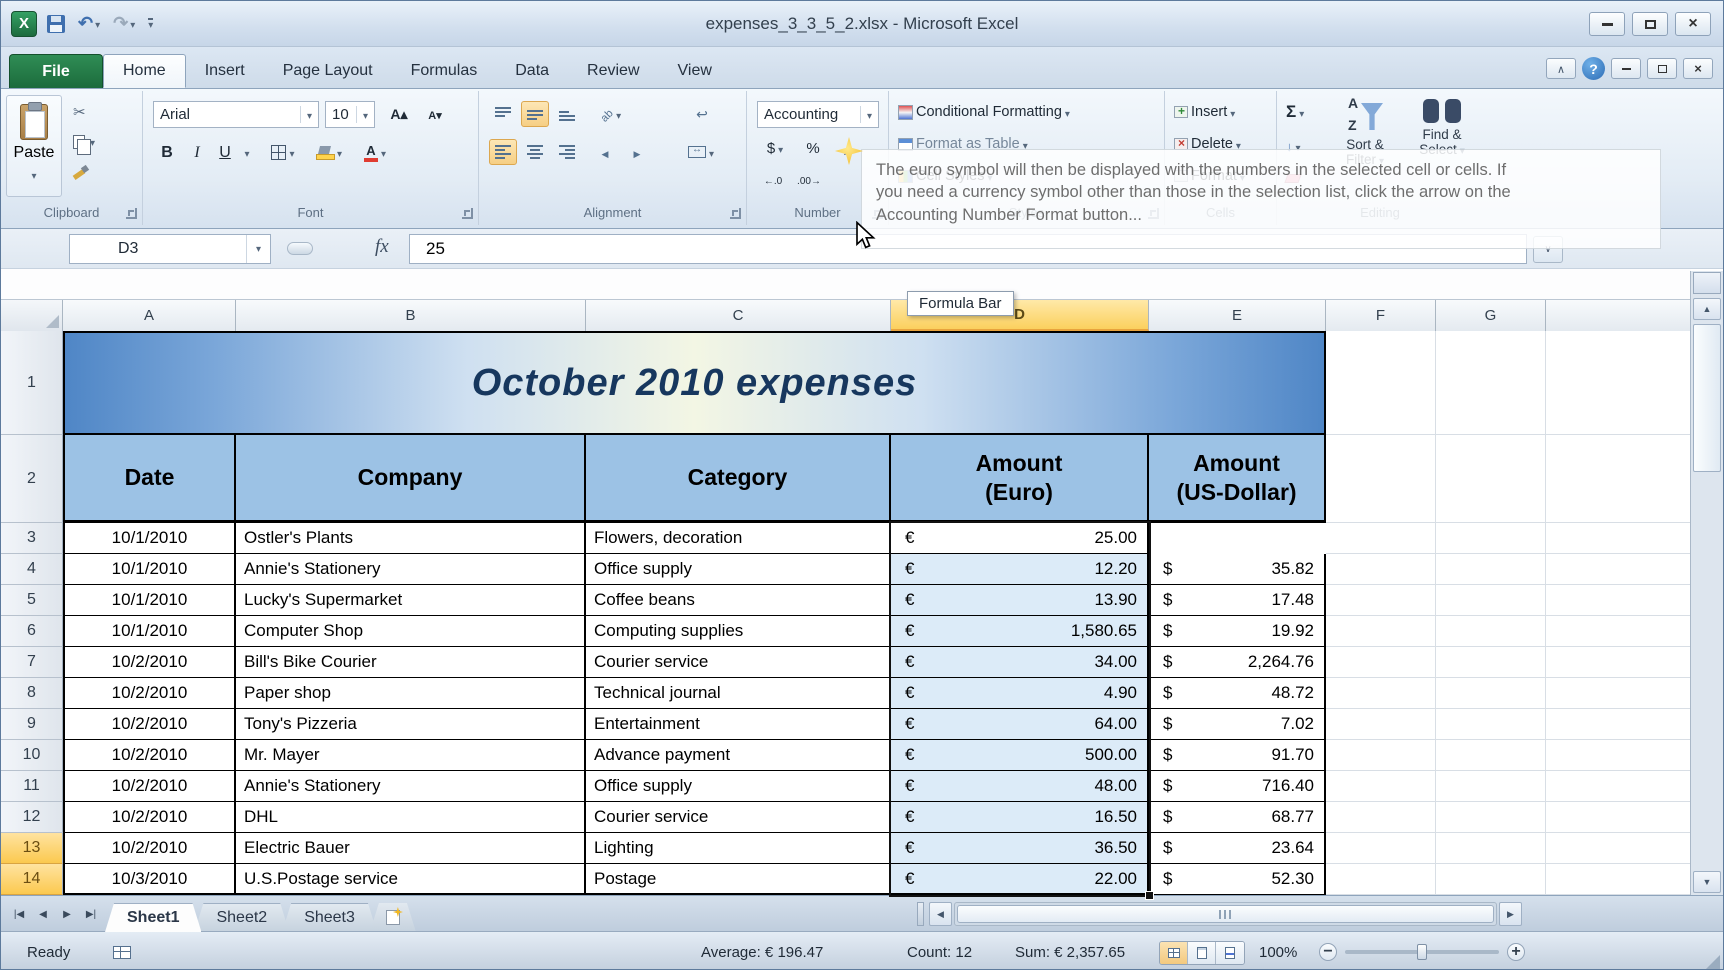  What do you see at coordinates (361, 114) in the screenshot?
I see `font-size-dropdown` at bounding box center [361, 114].